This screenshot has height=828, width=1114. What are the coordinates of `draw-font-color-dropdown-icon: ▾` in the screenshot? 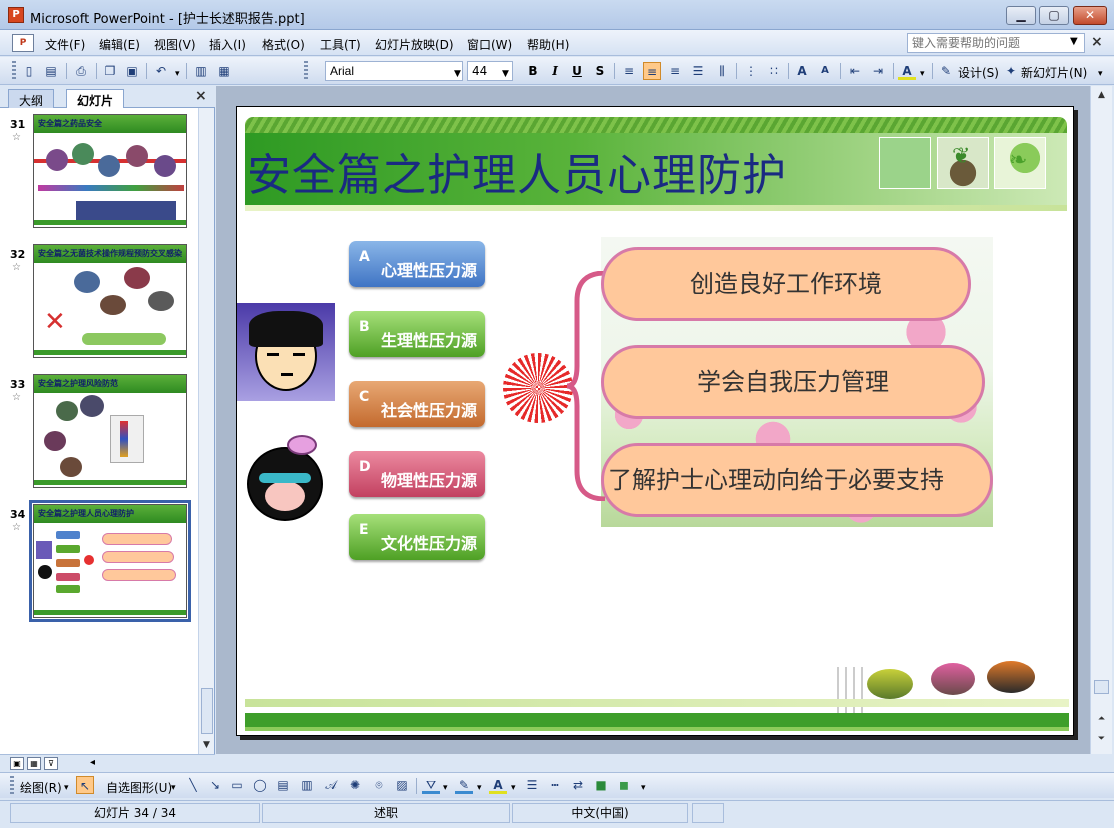 It's located at (513, 788).